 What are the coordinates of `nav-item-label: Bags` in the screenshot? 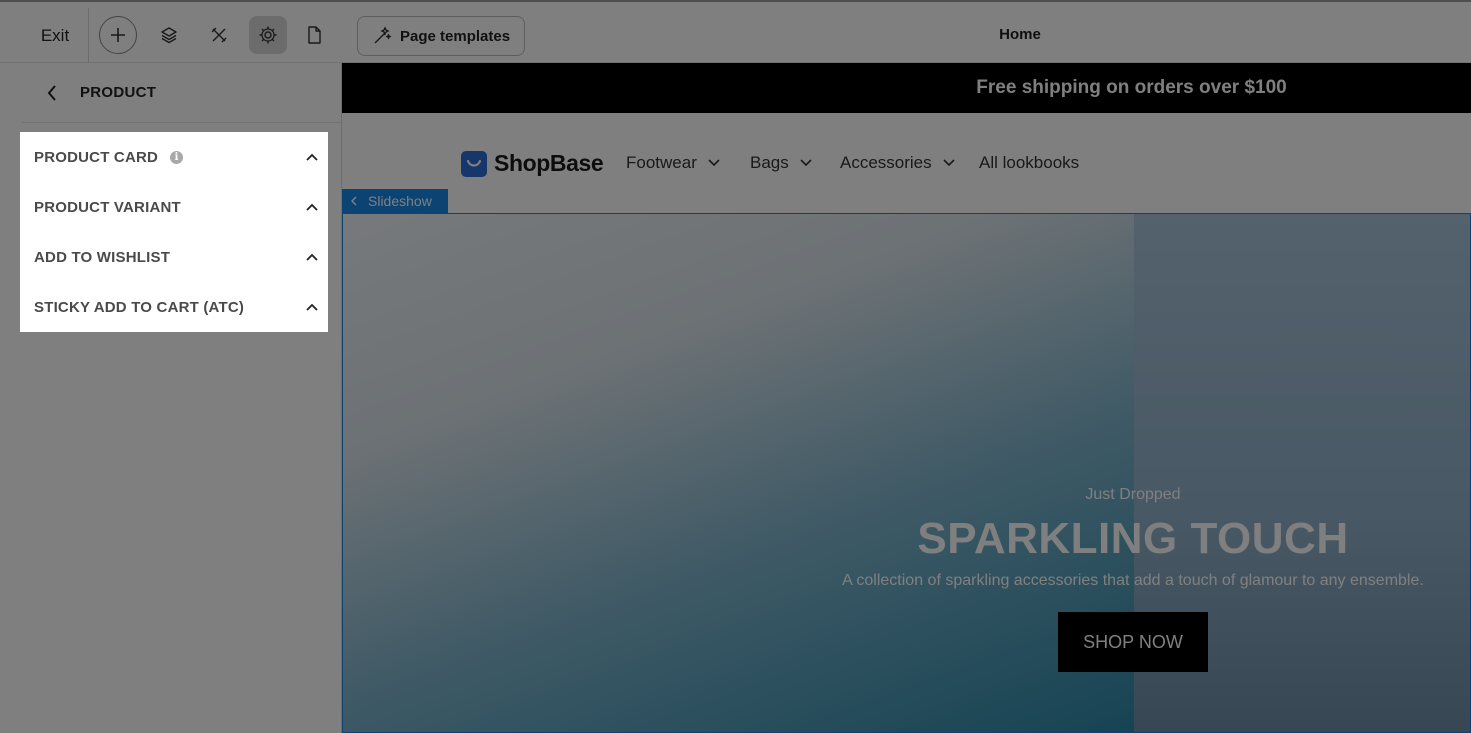 It's located at (769, 162).